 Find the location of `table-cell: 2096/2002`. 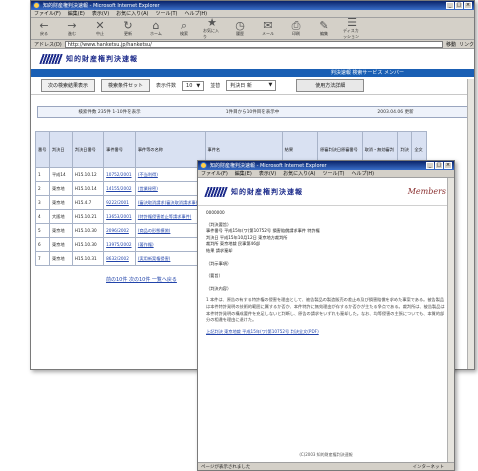

table-cell: 2096/2002 is located at coordinates (119, 230).